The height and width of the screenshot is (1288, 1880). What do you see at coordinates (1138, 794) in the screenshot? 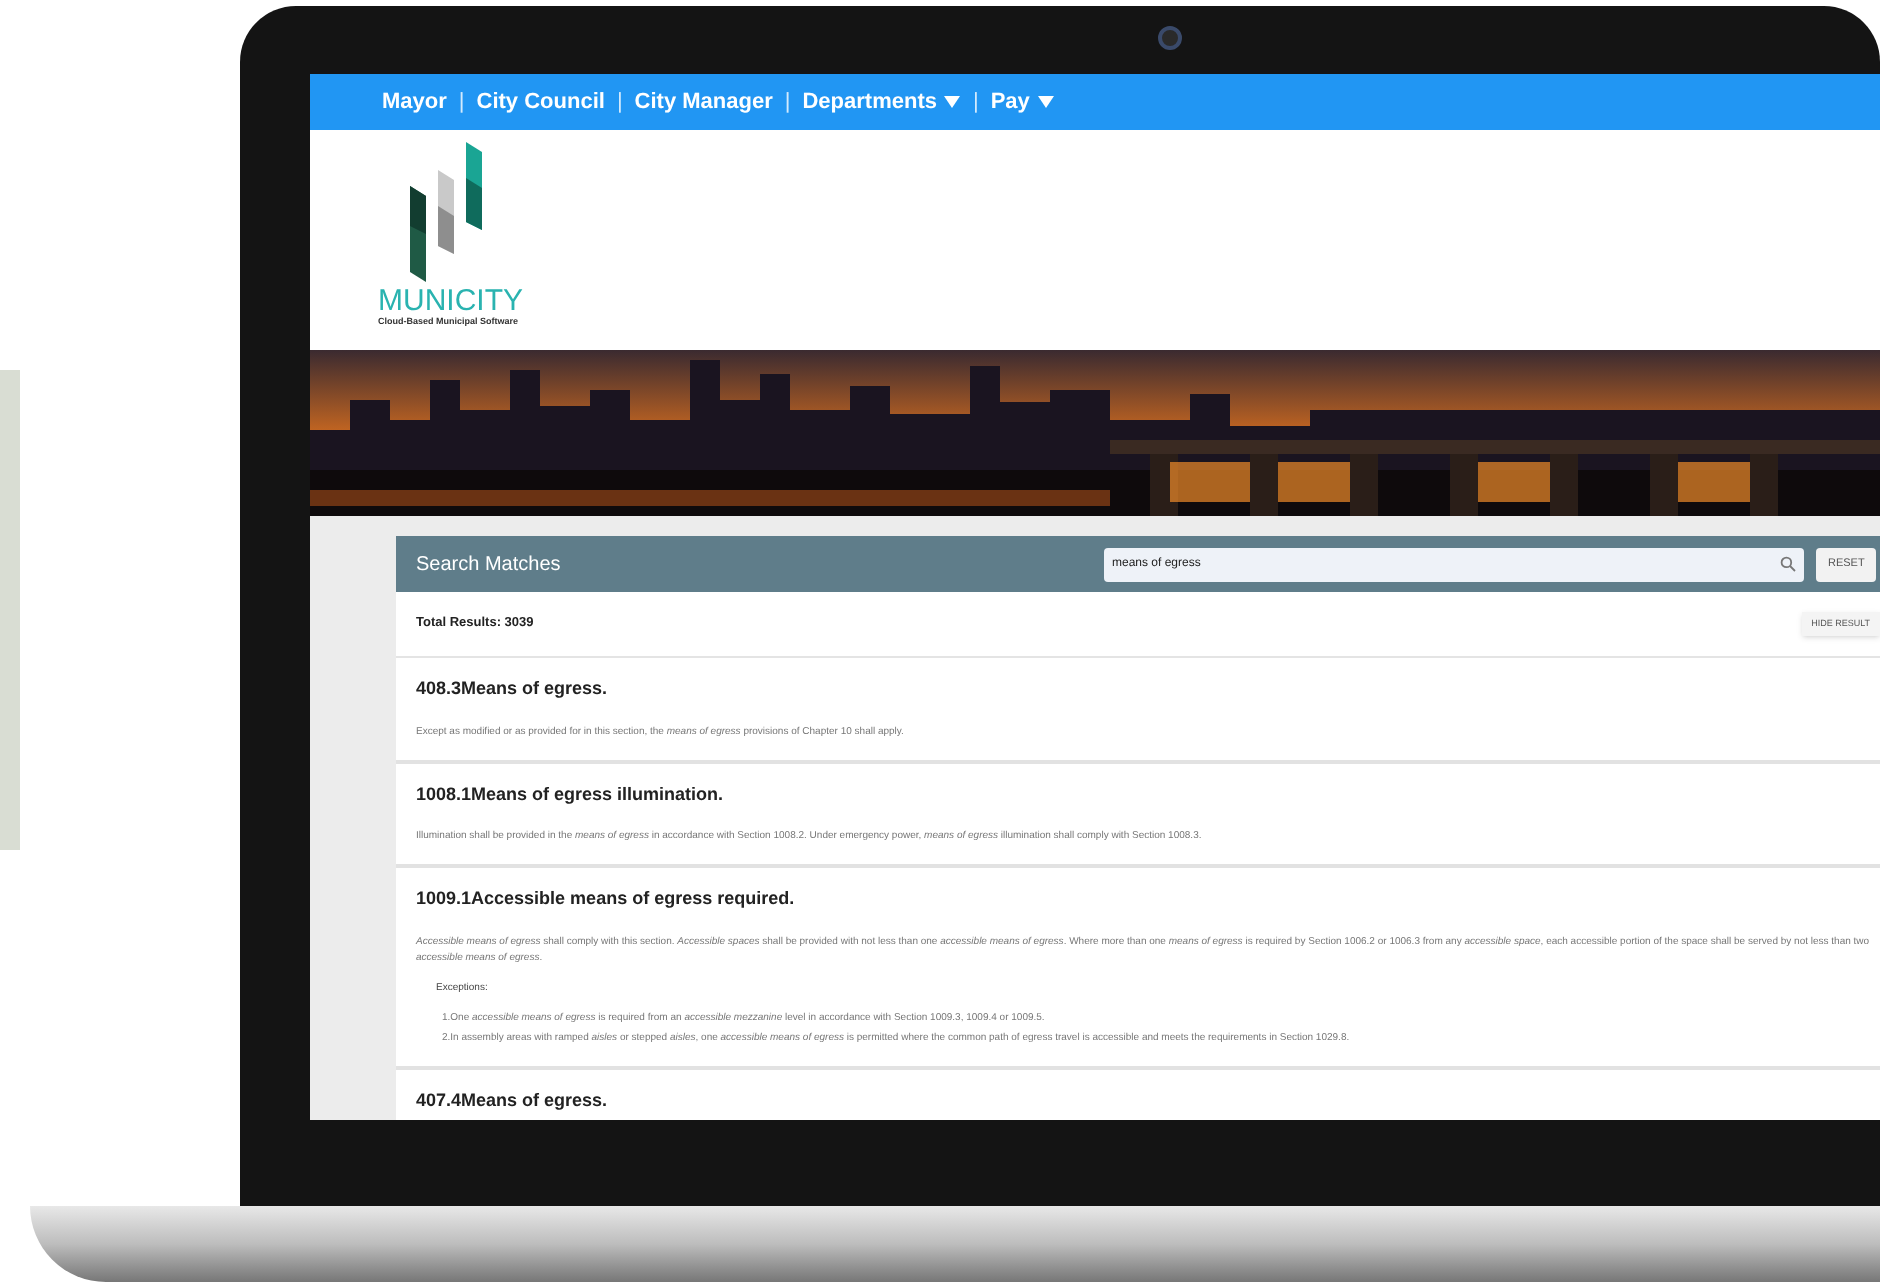
I see `result-title: 1008.1Means of egress illumination.` at bounding box center [1138, 794].